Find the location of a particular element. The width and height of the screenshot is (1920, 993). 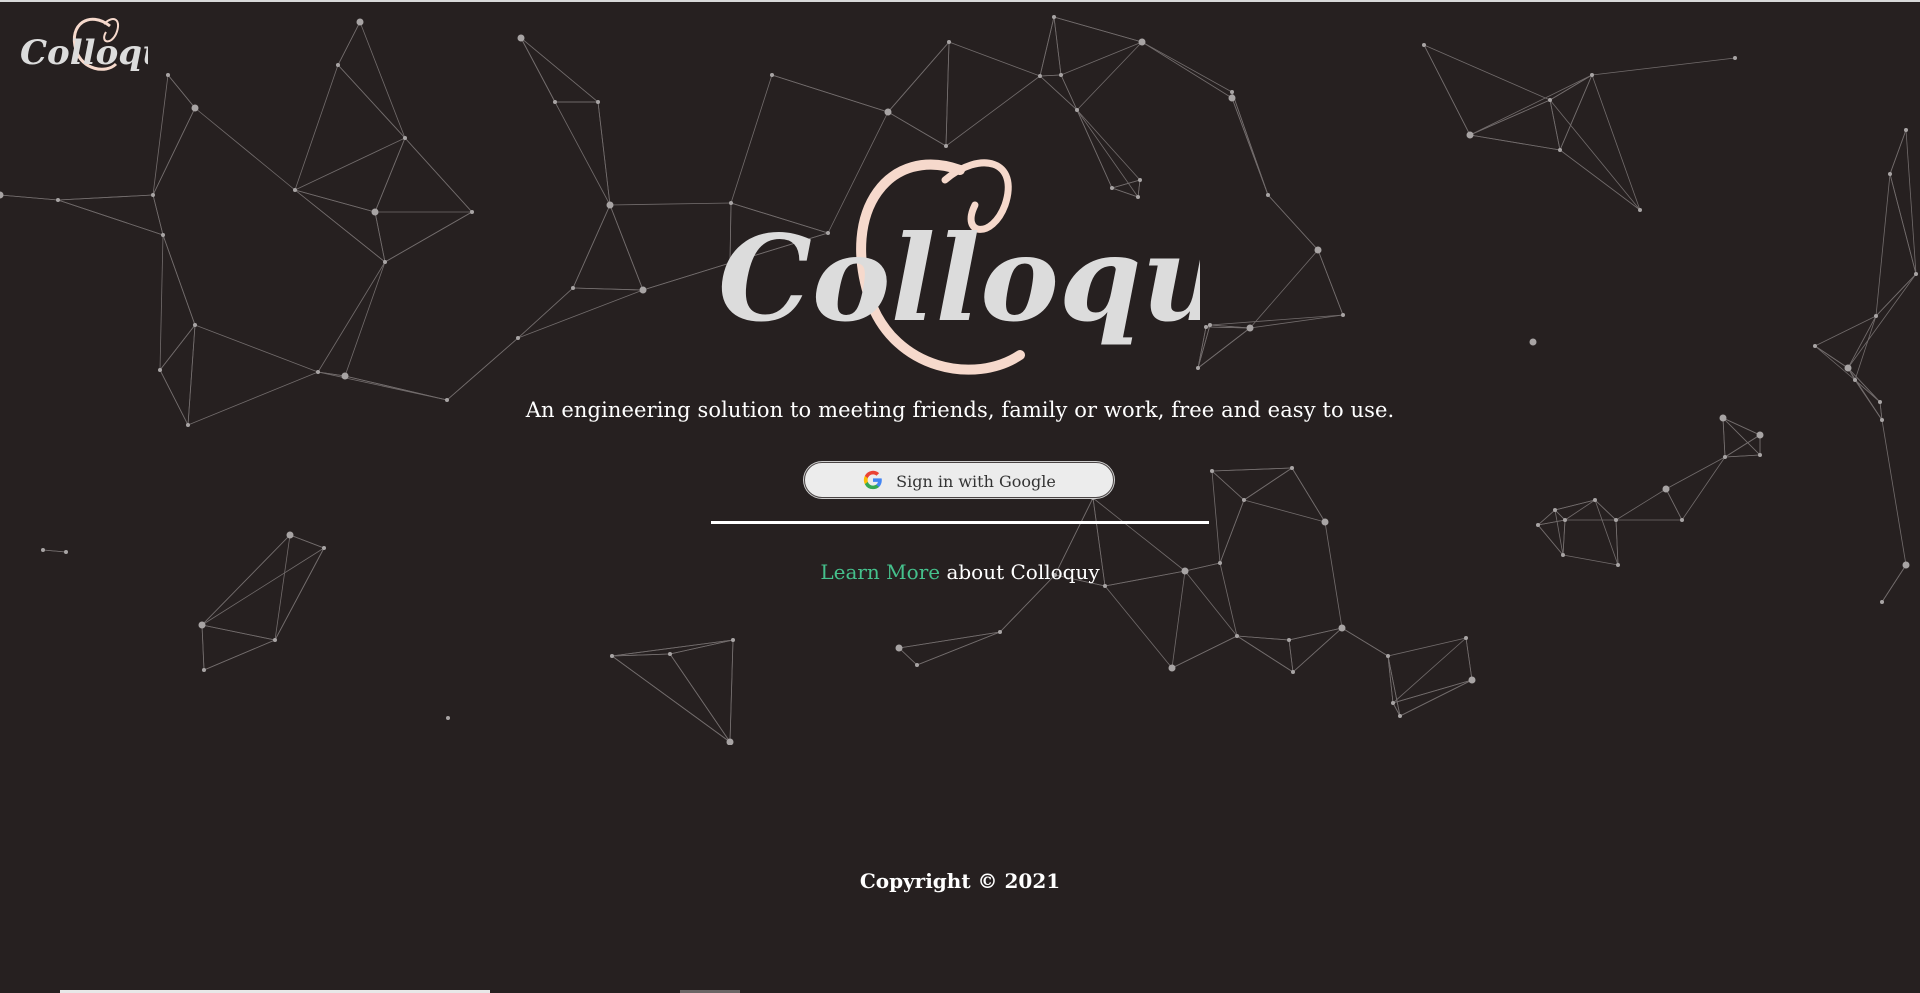

hero-logo: Colloquy is located at coordinates (960, 267).